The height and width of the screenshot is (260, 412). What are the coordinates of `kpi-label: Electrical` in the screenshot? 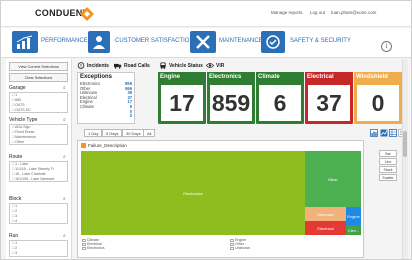 It's located at (329, 77).